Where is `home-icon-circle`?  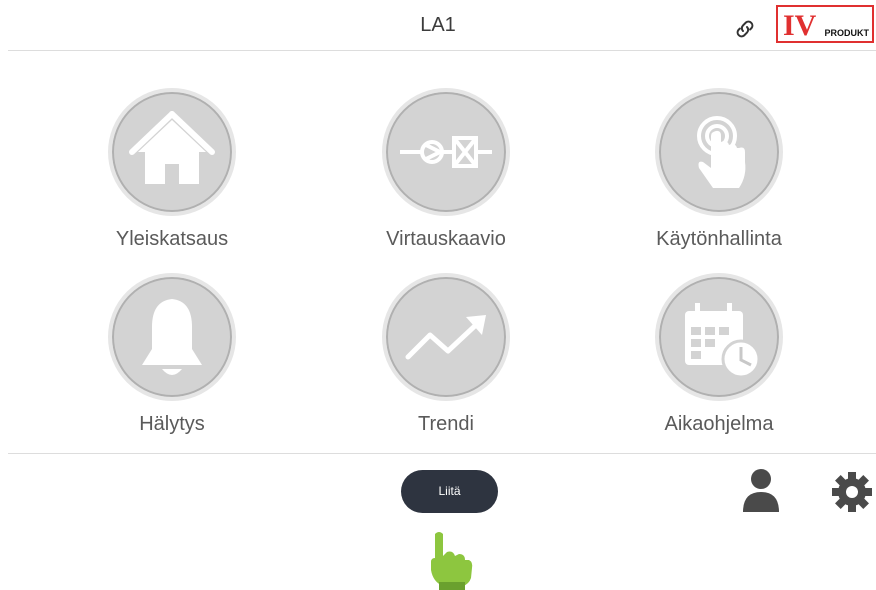 home-icon-circle is located at coordinates (172, 152).